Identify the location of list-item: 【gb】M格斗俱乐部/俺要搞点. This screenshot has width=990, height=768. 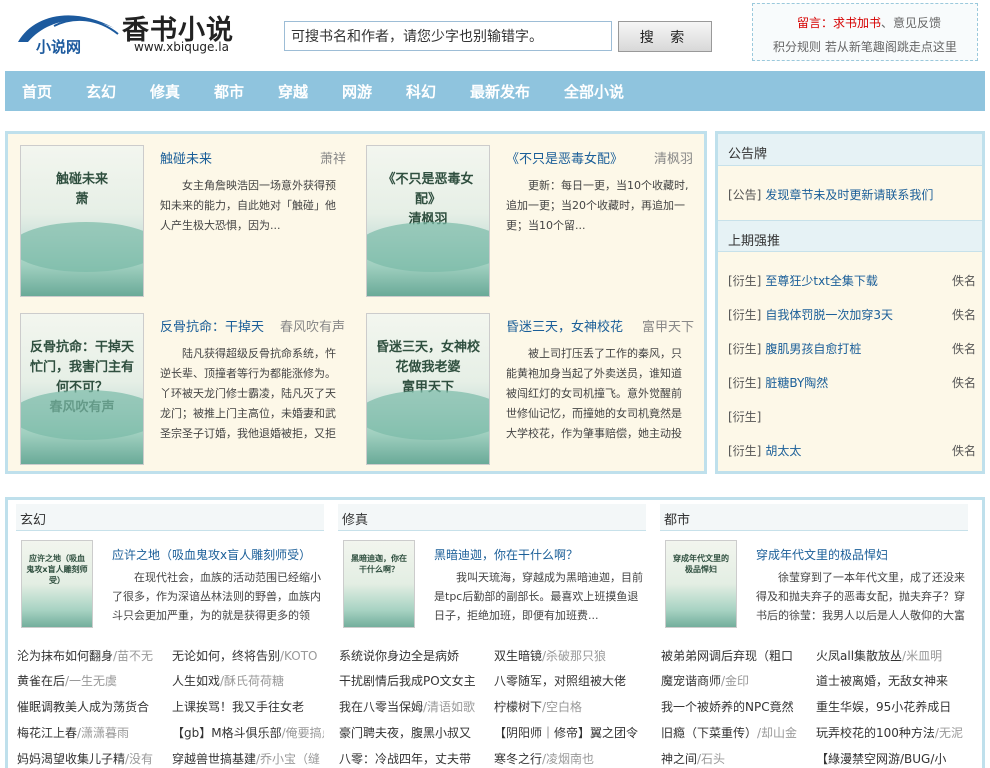
(248, 734).